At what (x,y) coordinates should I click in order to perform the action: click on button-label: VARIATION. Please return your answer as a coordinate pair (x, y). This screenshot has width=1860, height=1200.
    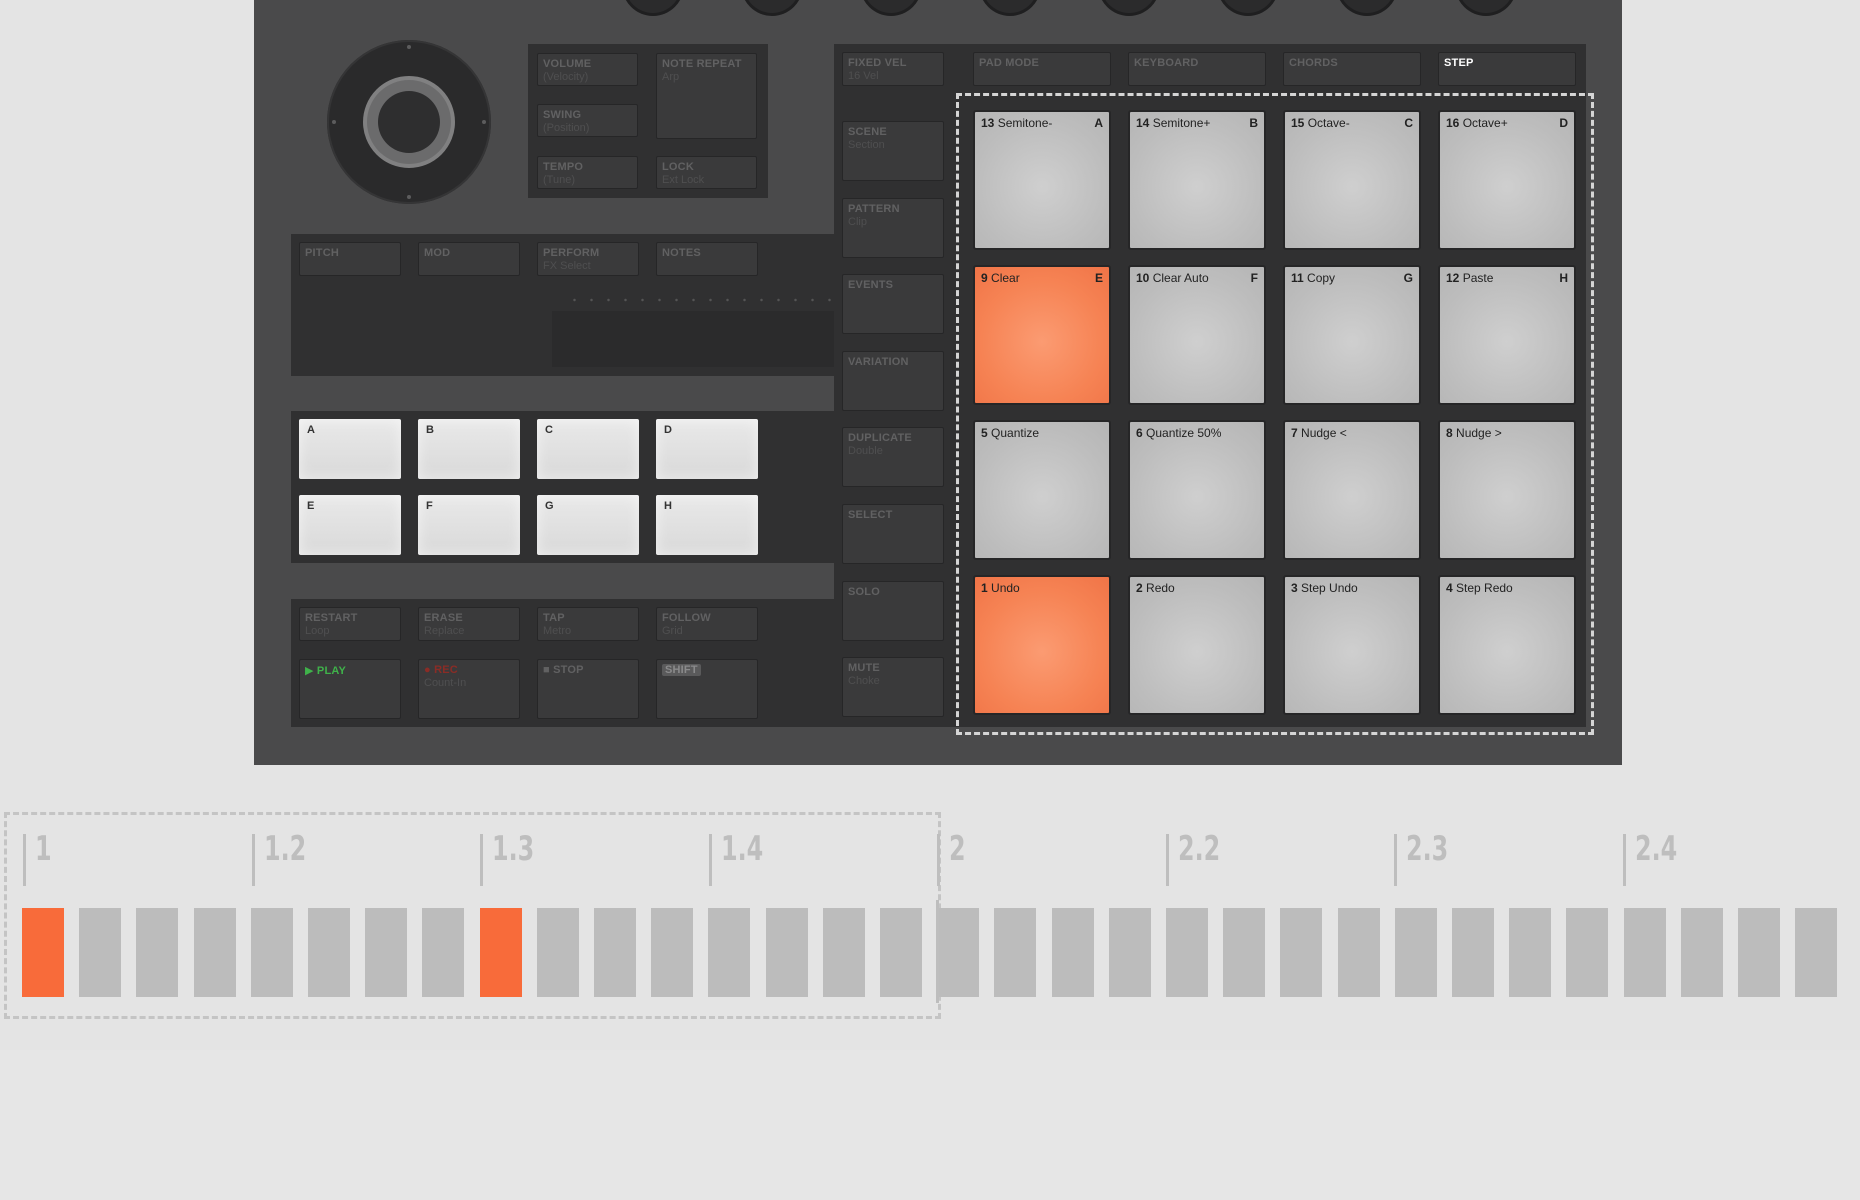
    Looking at the image, I should click on (878, 361).